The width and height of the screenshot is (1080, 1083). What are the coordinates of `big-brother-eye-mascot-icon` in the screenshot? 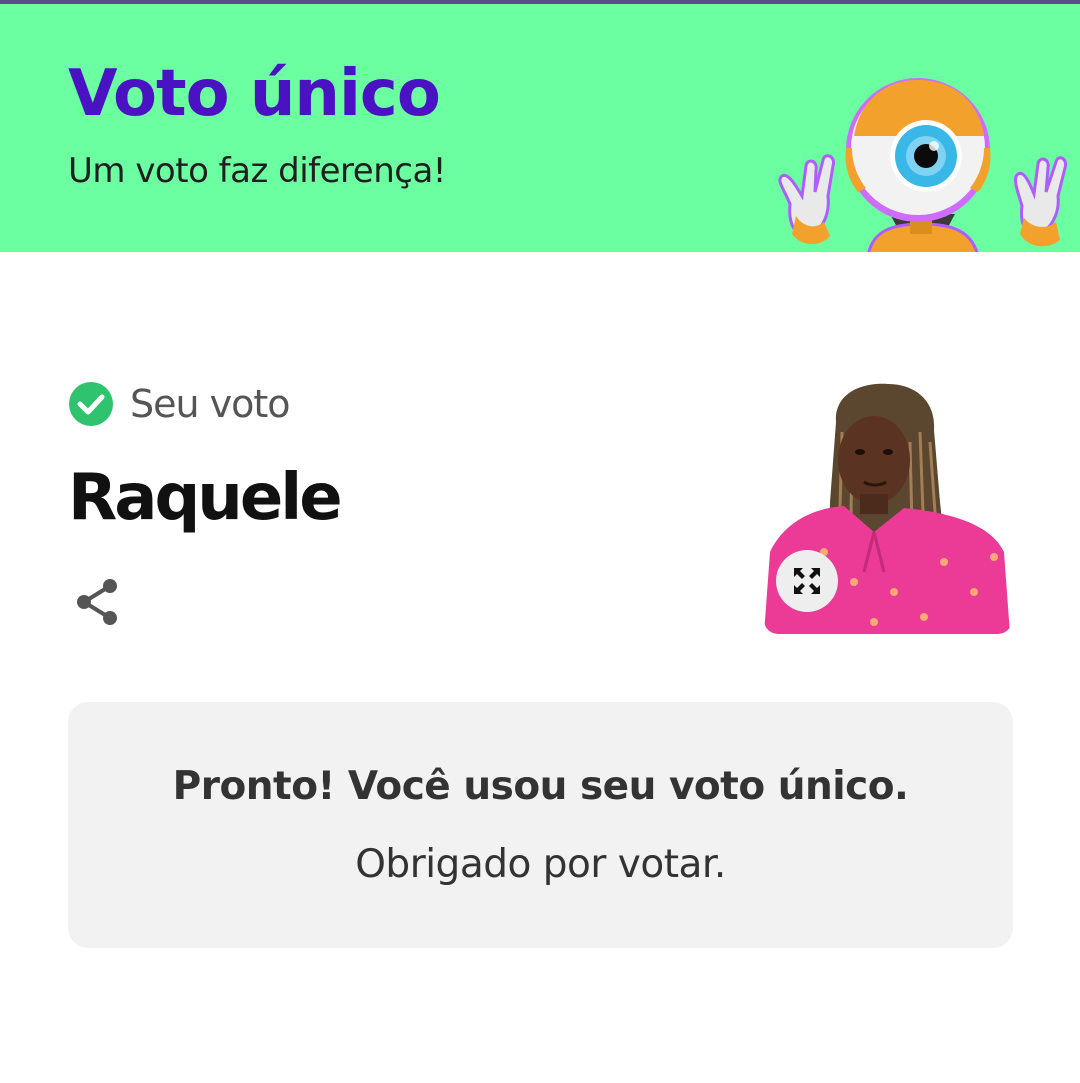 It's located at (923, 165).